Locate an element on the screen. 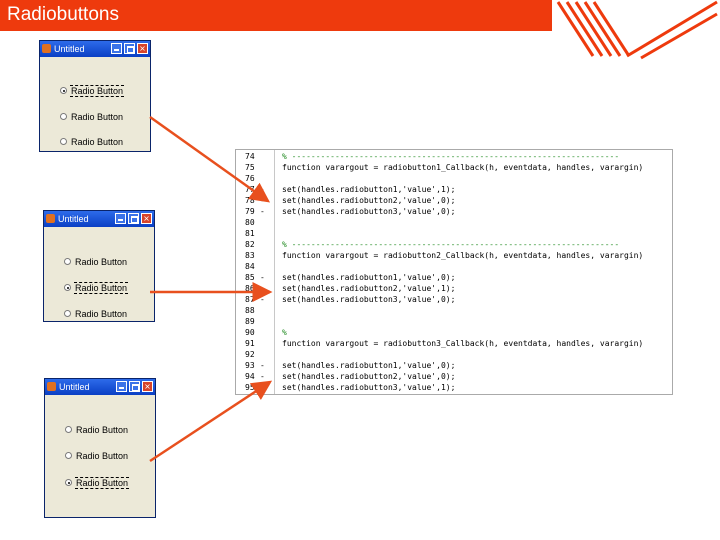 Image resolution: width=720 pixels, height=540 pixels. code-text: set(handles.radiobutton3,'value',1); is located at coordinates (369, 387).